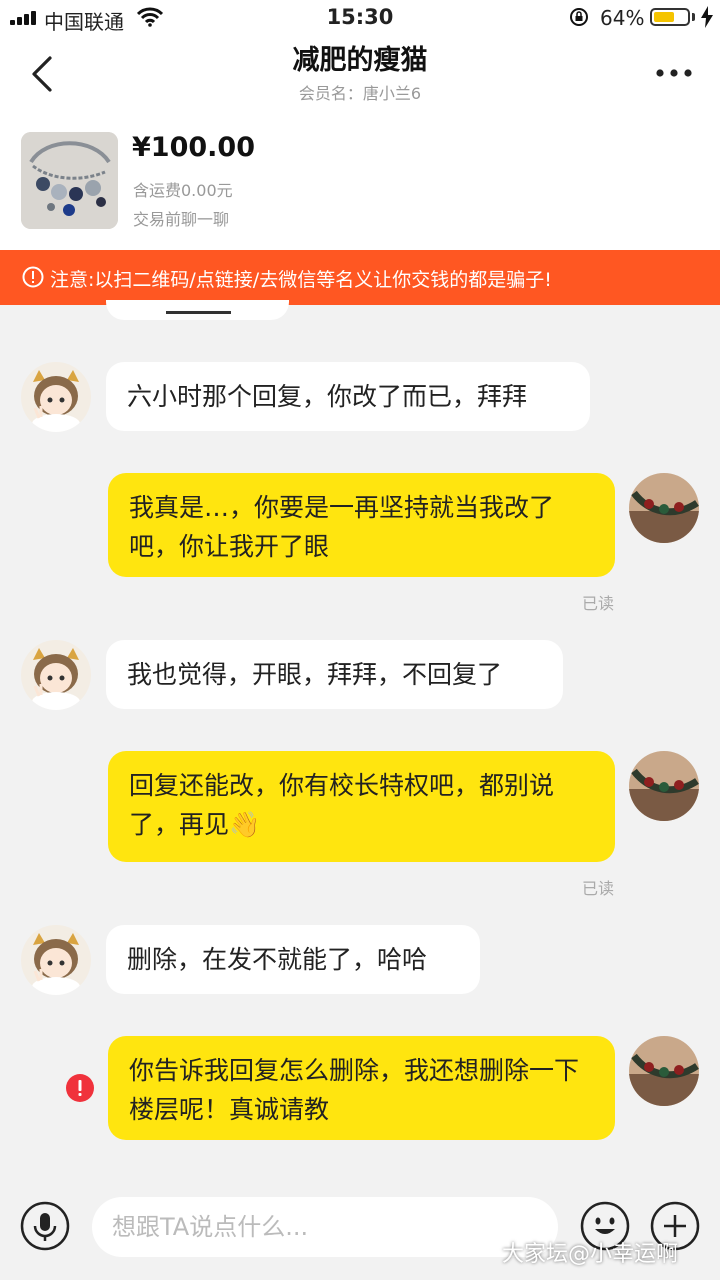  I want to click on chat-header: 减肥的瘦猫 会员名：唐小兰6, so click(360, 75).